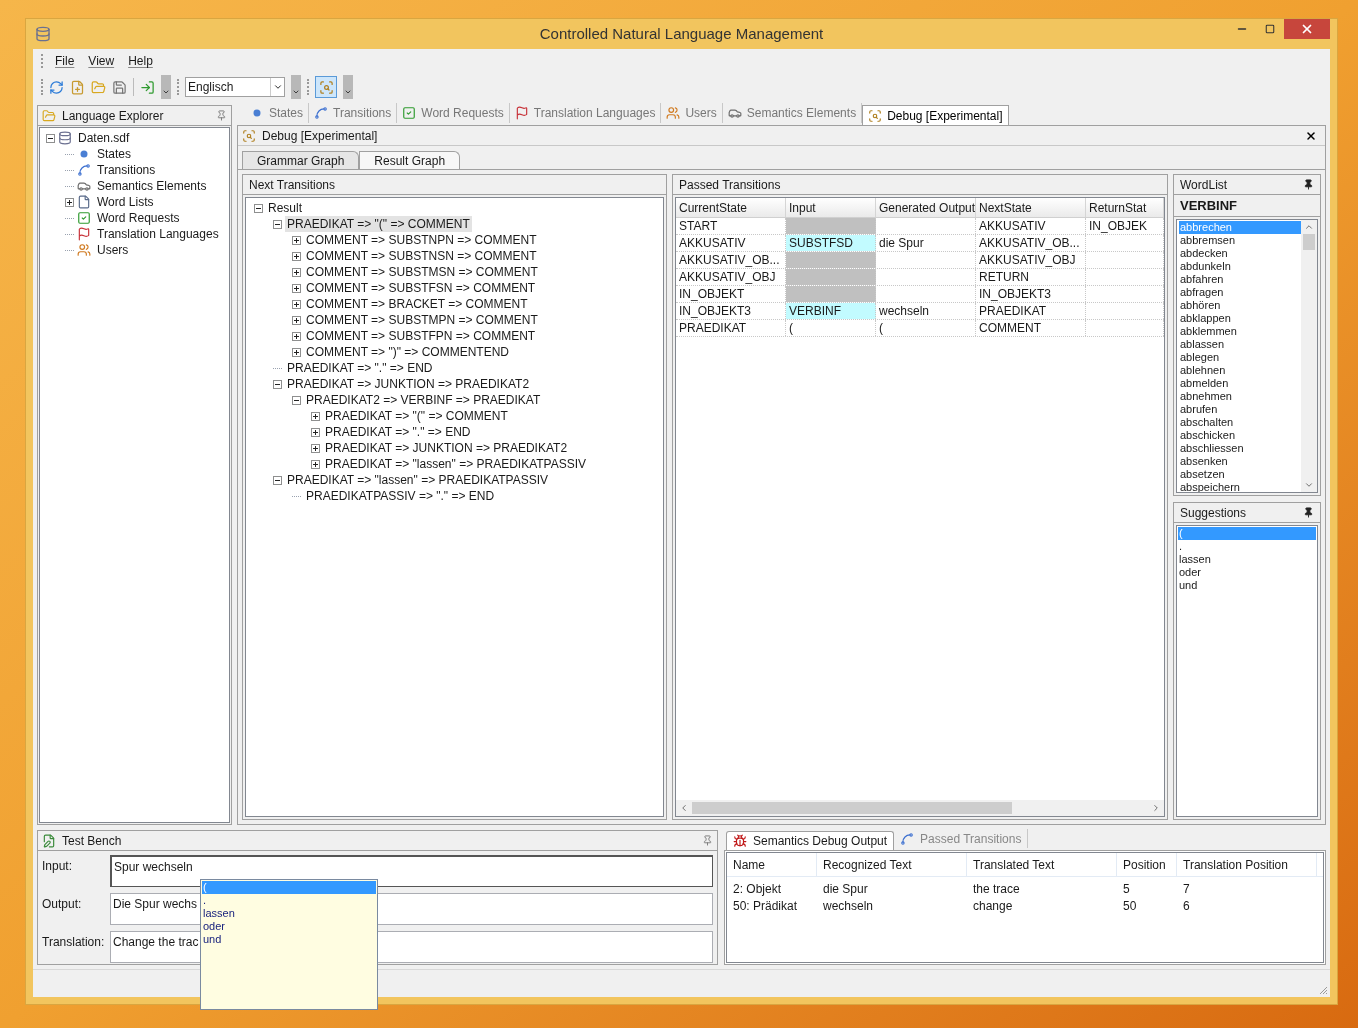  What do you see at coordinates (1240, 305) in the screenshot?
I see `list-item: abhören` at bounding box center [1240, 305].